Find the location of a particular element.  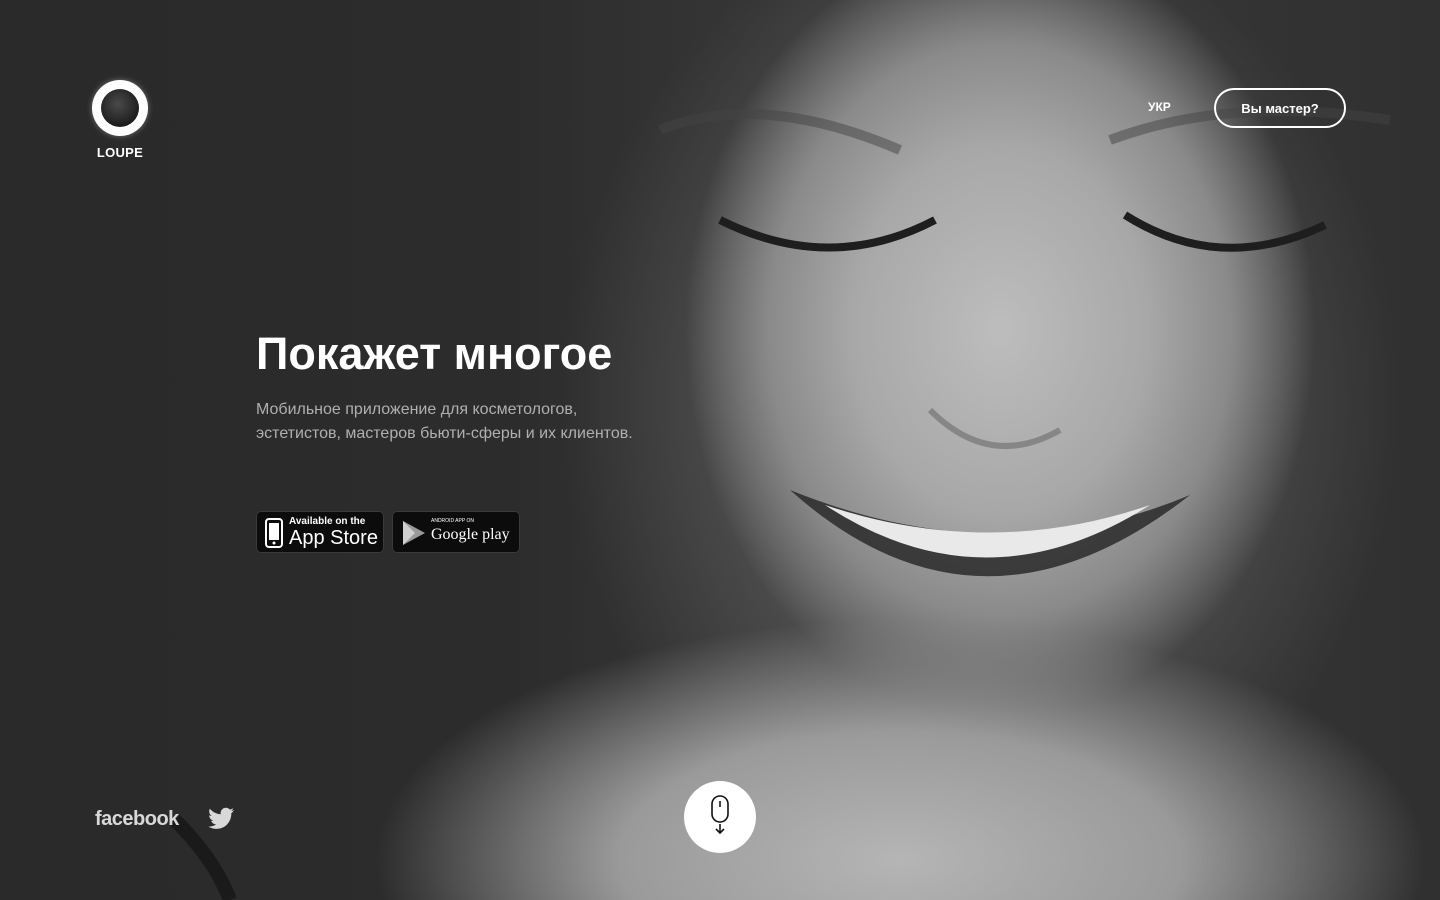

iphone-icon is located at coordinates (274, 535).